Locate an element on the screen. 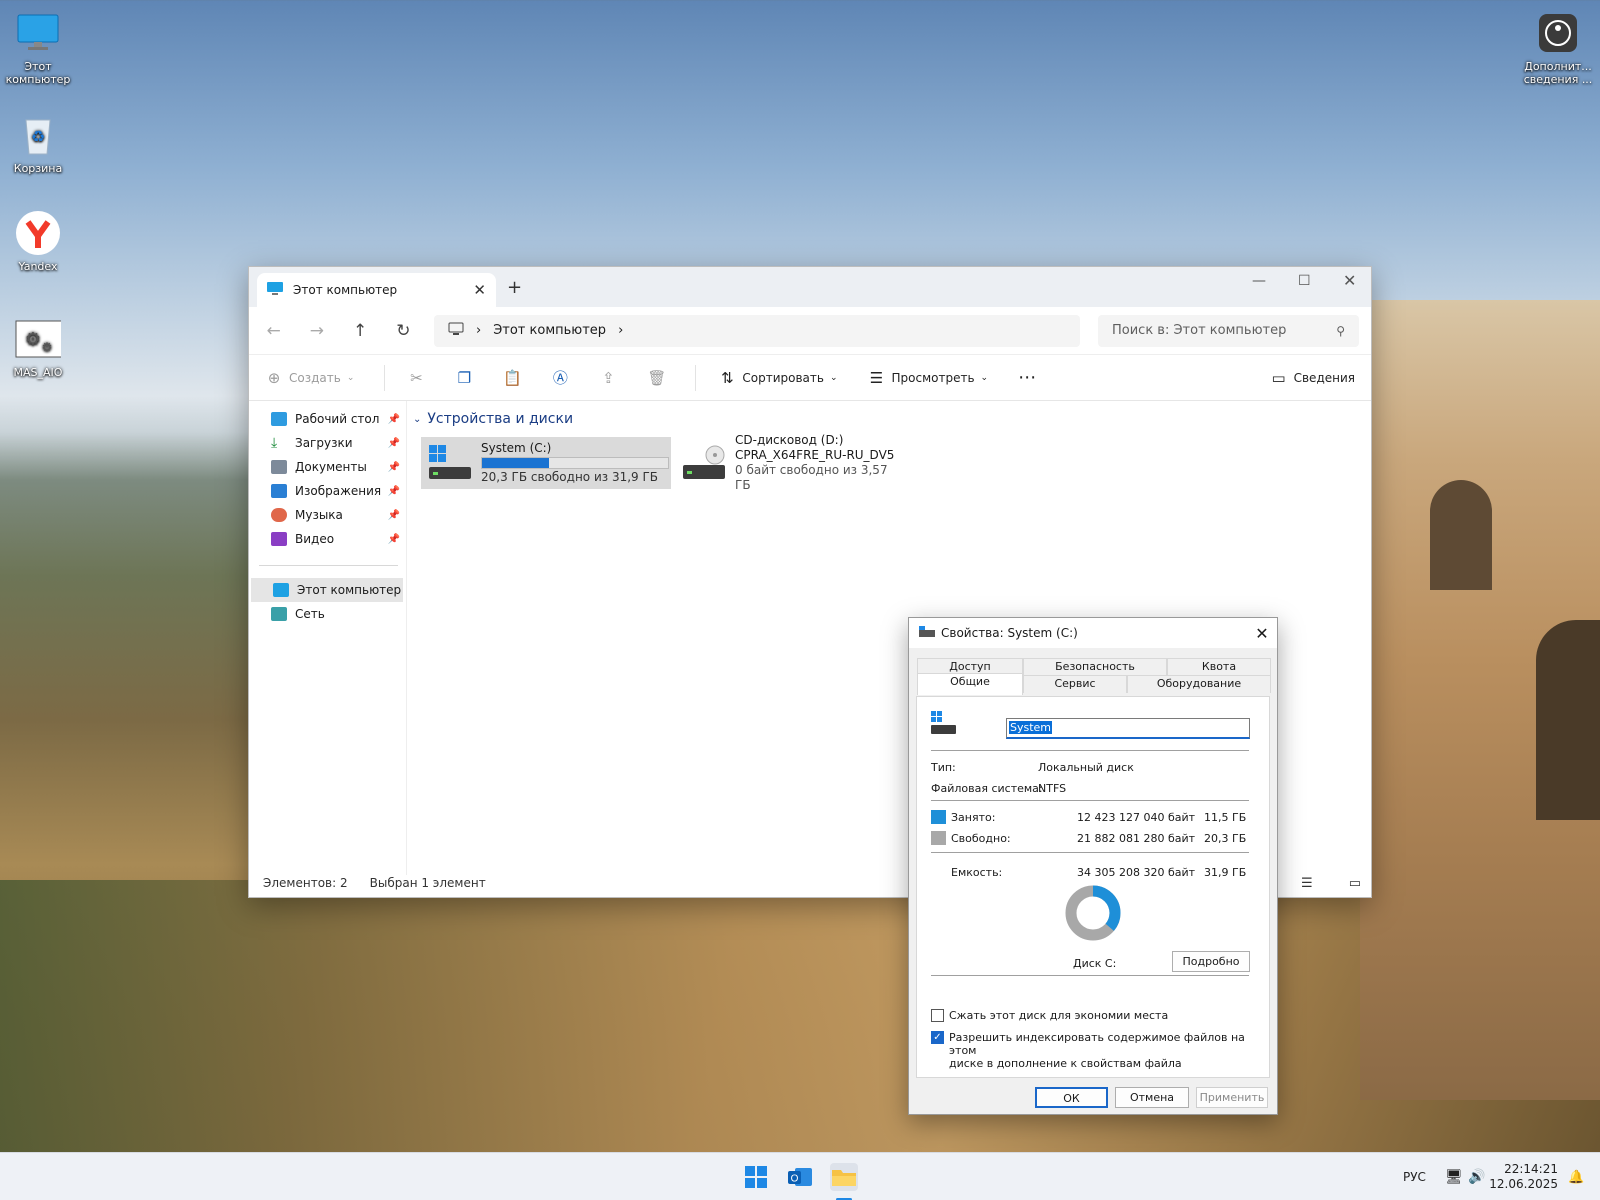 This screenshot has height=1200, width=1600. desktop-icon-yandex: Yandex is located at coordinates (38, 241).